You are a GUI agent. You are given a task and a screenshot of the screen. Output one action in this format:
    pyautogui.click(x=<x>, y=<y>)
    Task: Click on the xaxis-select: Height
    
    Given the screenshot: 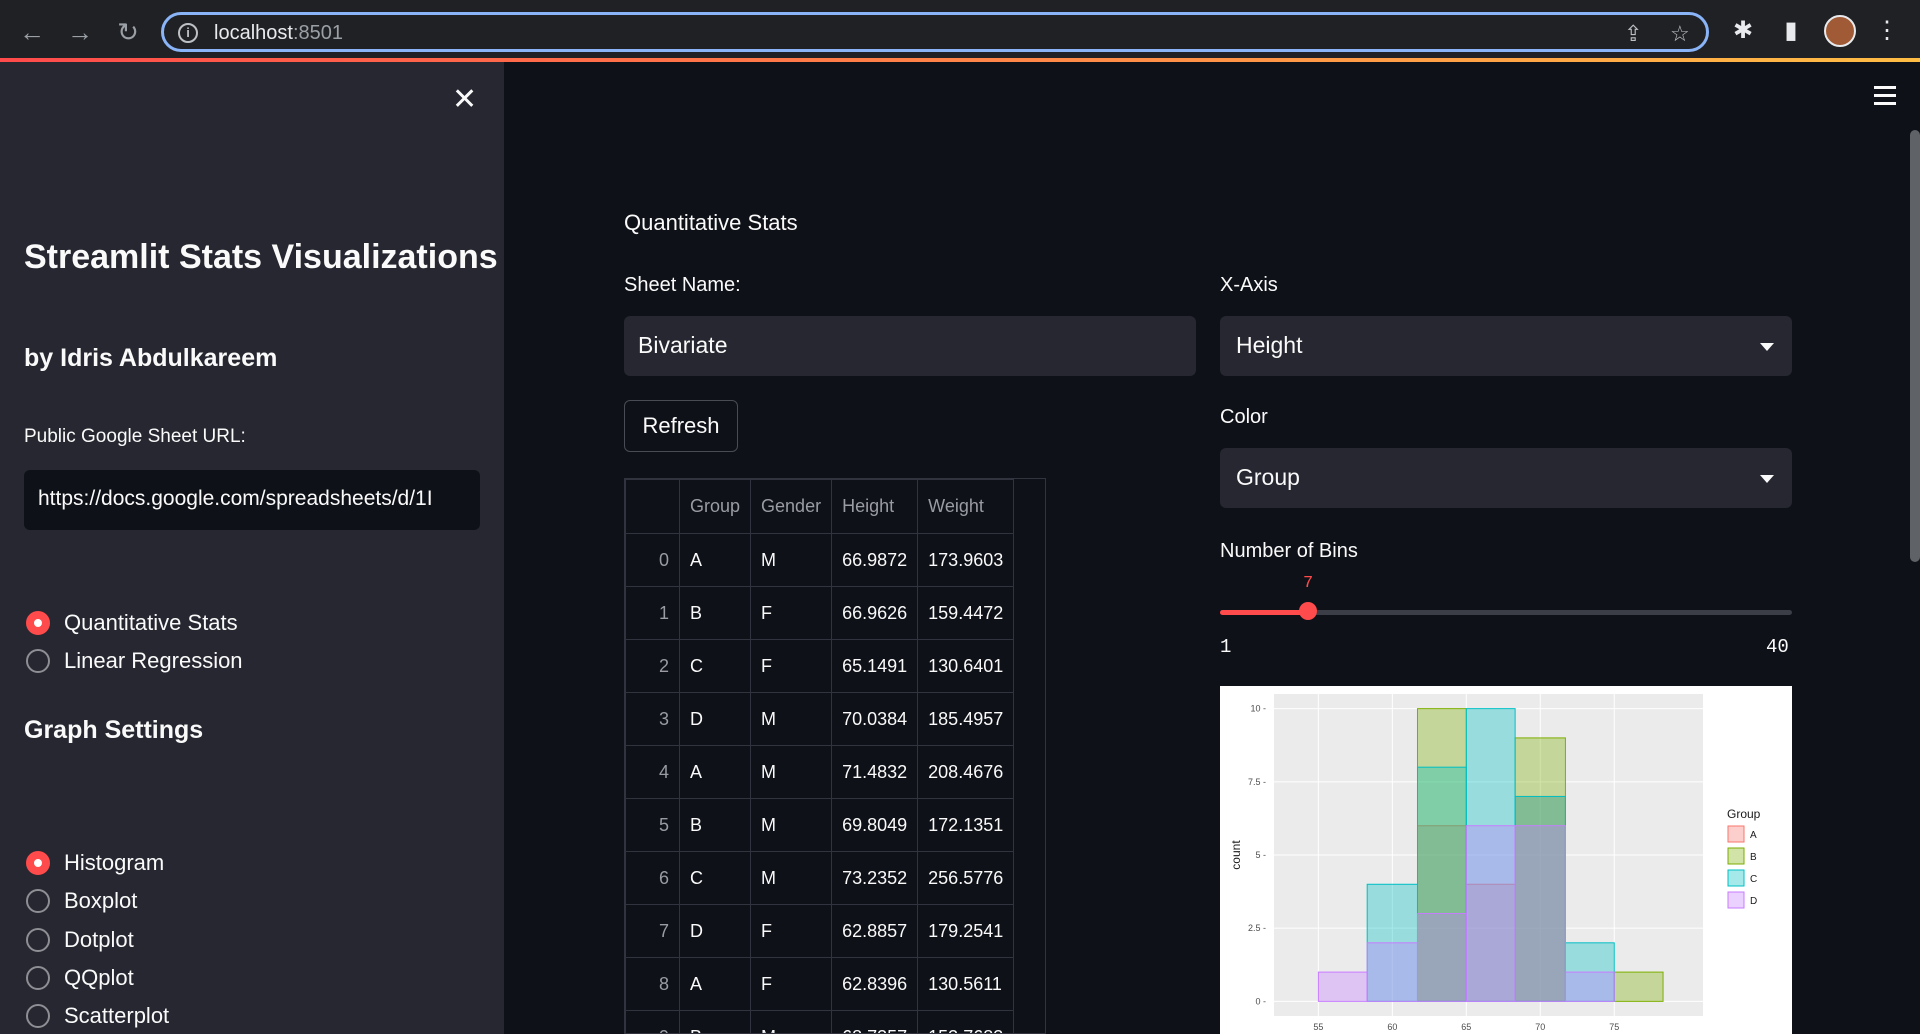 What is the action you would take?
    pyautogui.click(x=1506, y=346)
    